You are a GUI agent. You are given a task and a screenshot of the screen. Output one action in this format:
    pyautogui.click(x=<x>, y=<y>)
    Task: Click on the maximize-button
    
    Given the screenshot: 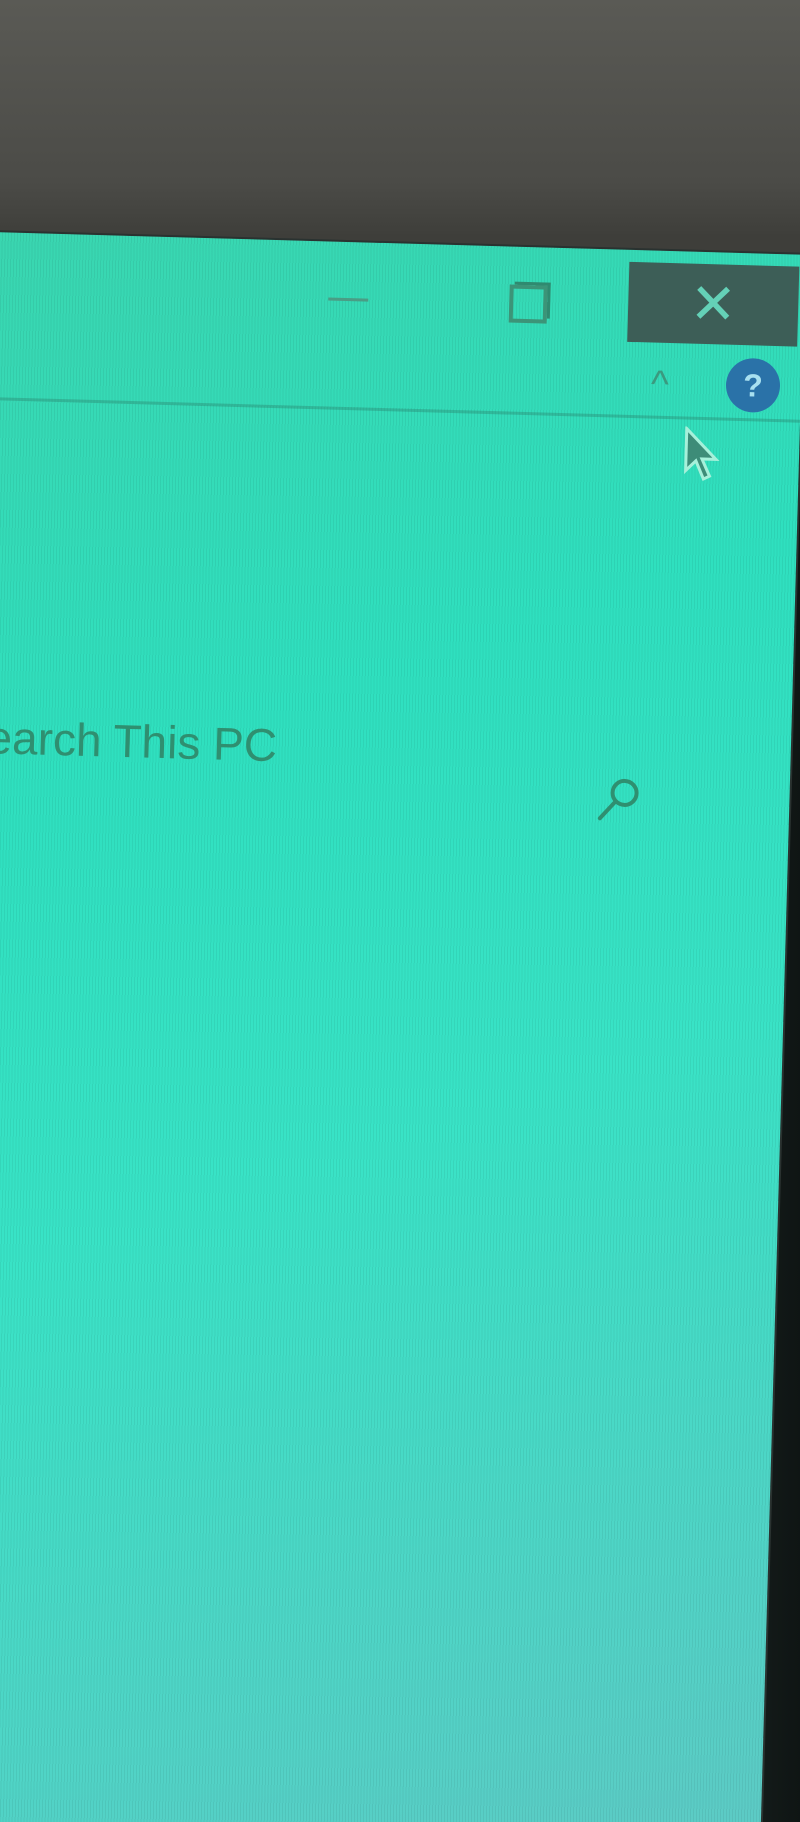 What is the action you would take?
    pyautogui.click(x=528, y=304)
    